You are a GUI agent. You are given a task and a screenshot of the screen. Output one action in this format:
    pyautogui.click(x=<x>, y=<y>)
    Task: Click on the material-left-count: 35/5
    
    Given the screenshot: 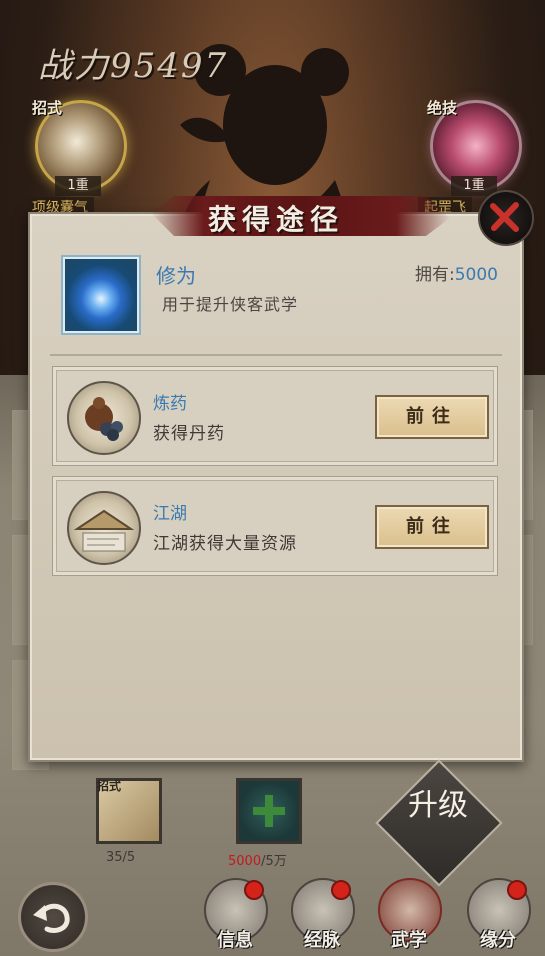 What is the action you would take?
    pyautogui.click(x=121, y=857)
    